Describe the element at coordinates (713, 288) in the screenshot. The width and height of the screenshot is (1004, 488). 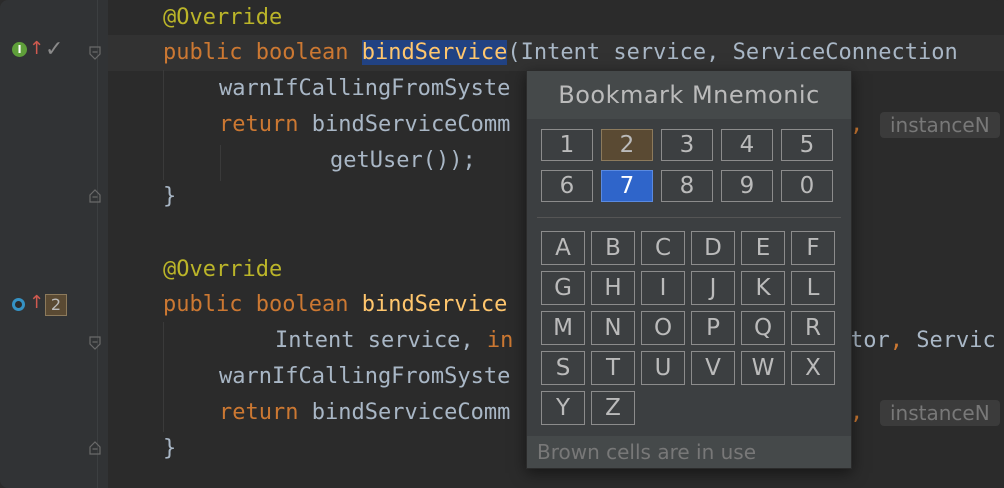
I see `mnemonic-cell-j: J` at that location.